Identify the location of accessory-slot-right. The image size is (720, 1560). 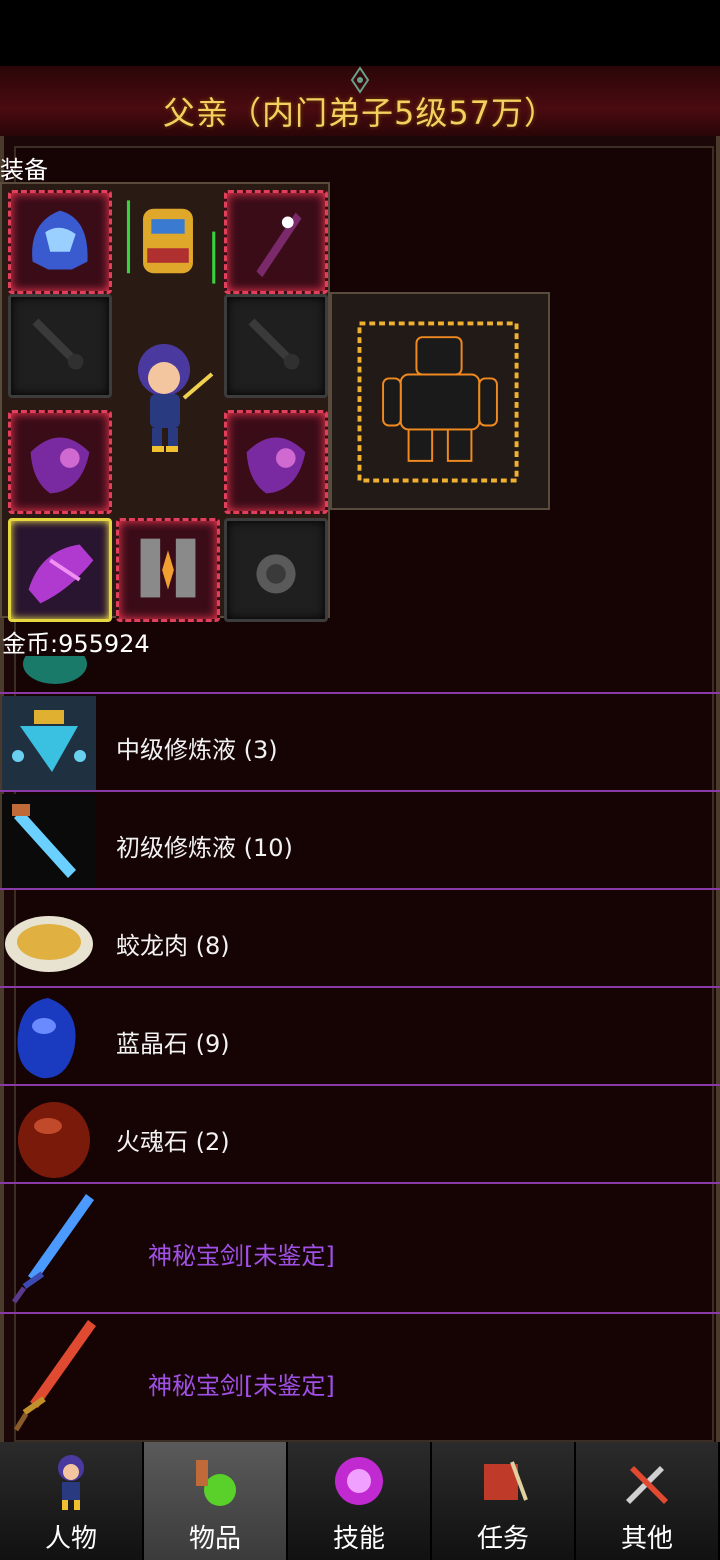
(276, 462).